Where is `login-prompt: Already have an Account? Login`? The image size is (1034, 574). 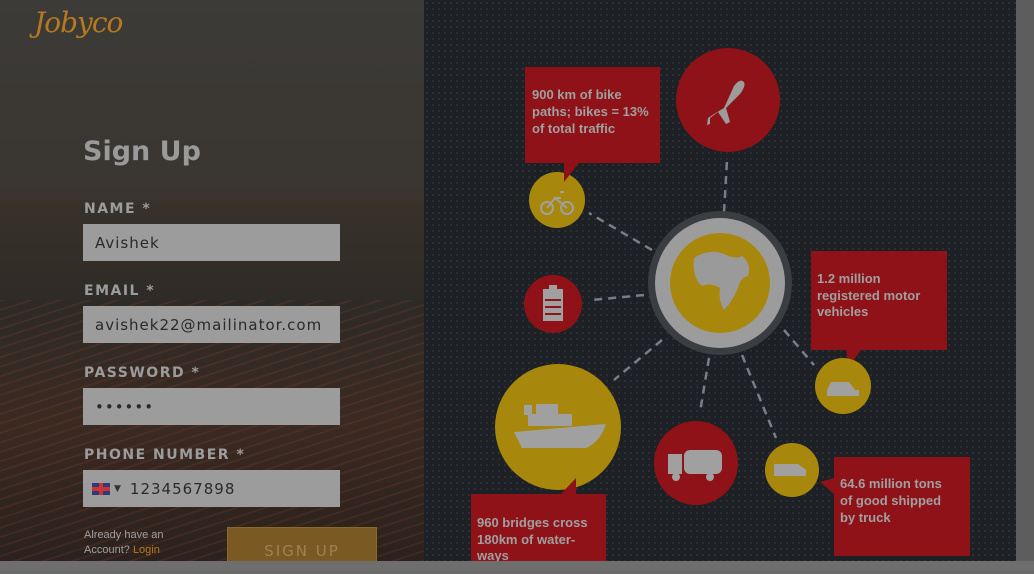
login-prompt: Already have an Account? Login is located at coordinates (124, 543).